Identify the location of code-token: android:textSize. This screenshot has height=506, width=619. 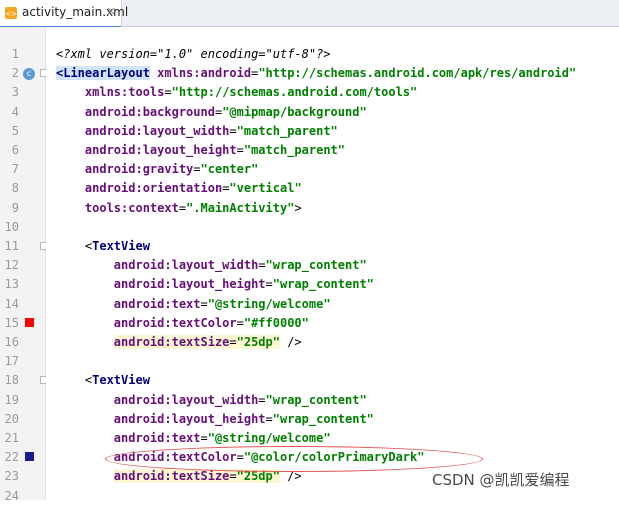
(171, 476).